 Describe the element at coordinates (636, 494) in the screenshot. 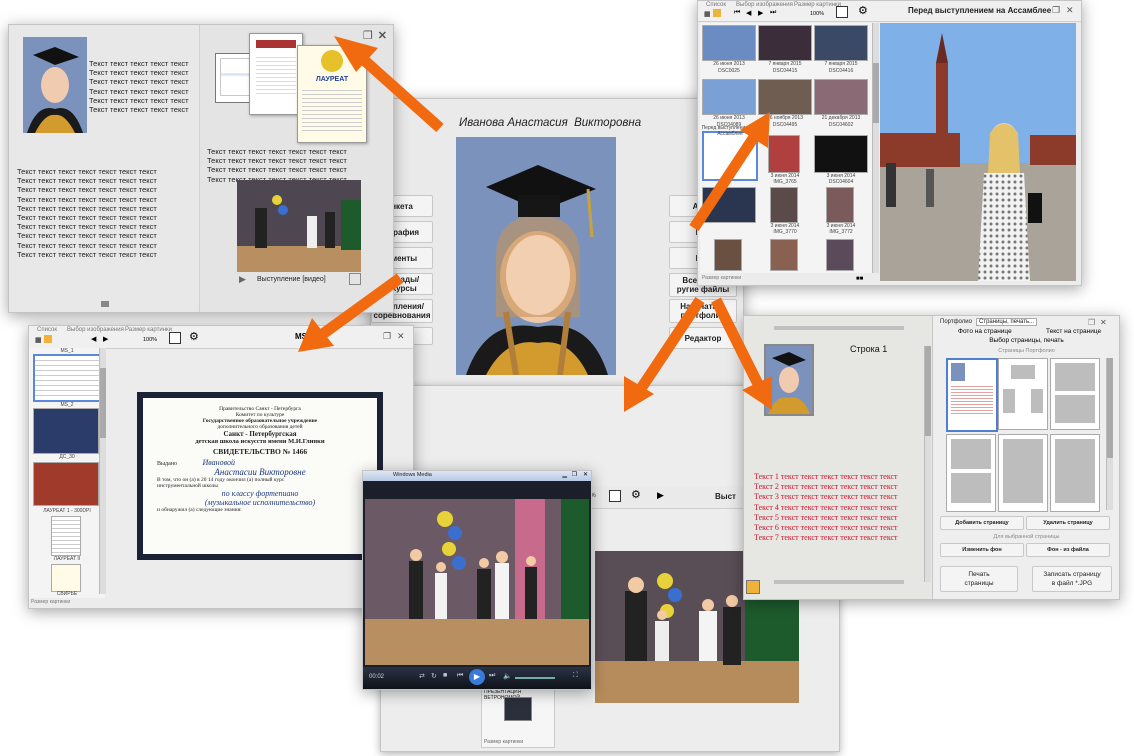

I see `presentation-settings-icon: ⚙` at that location.